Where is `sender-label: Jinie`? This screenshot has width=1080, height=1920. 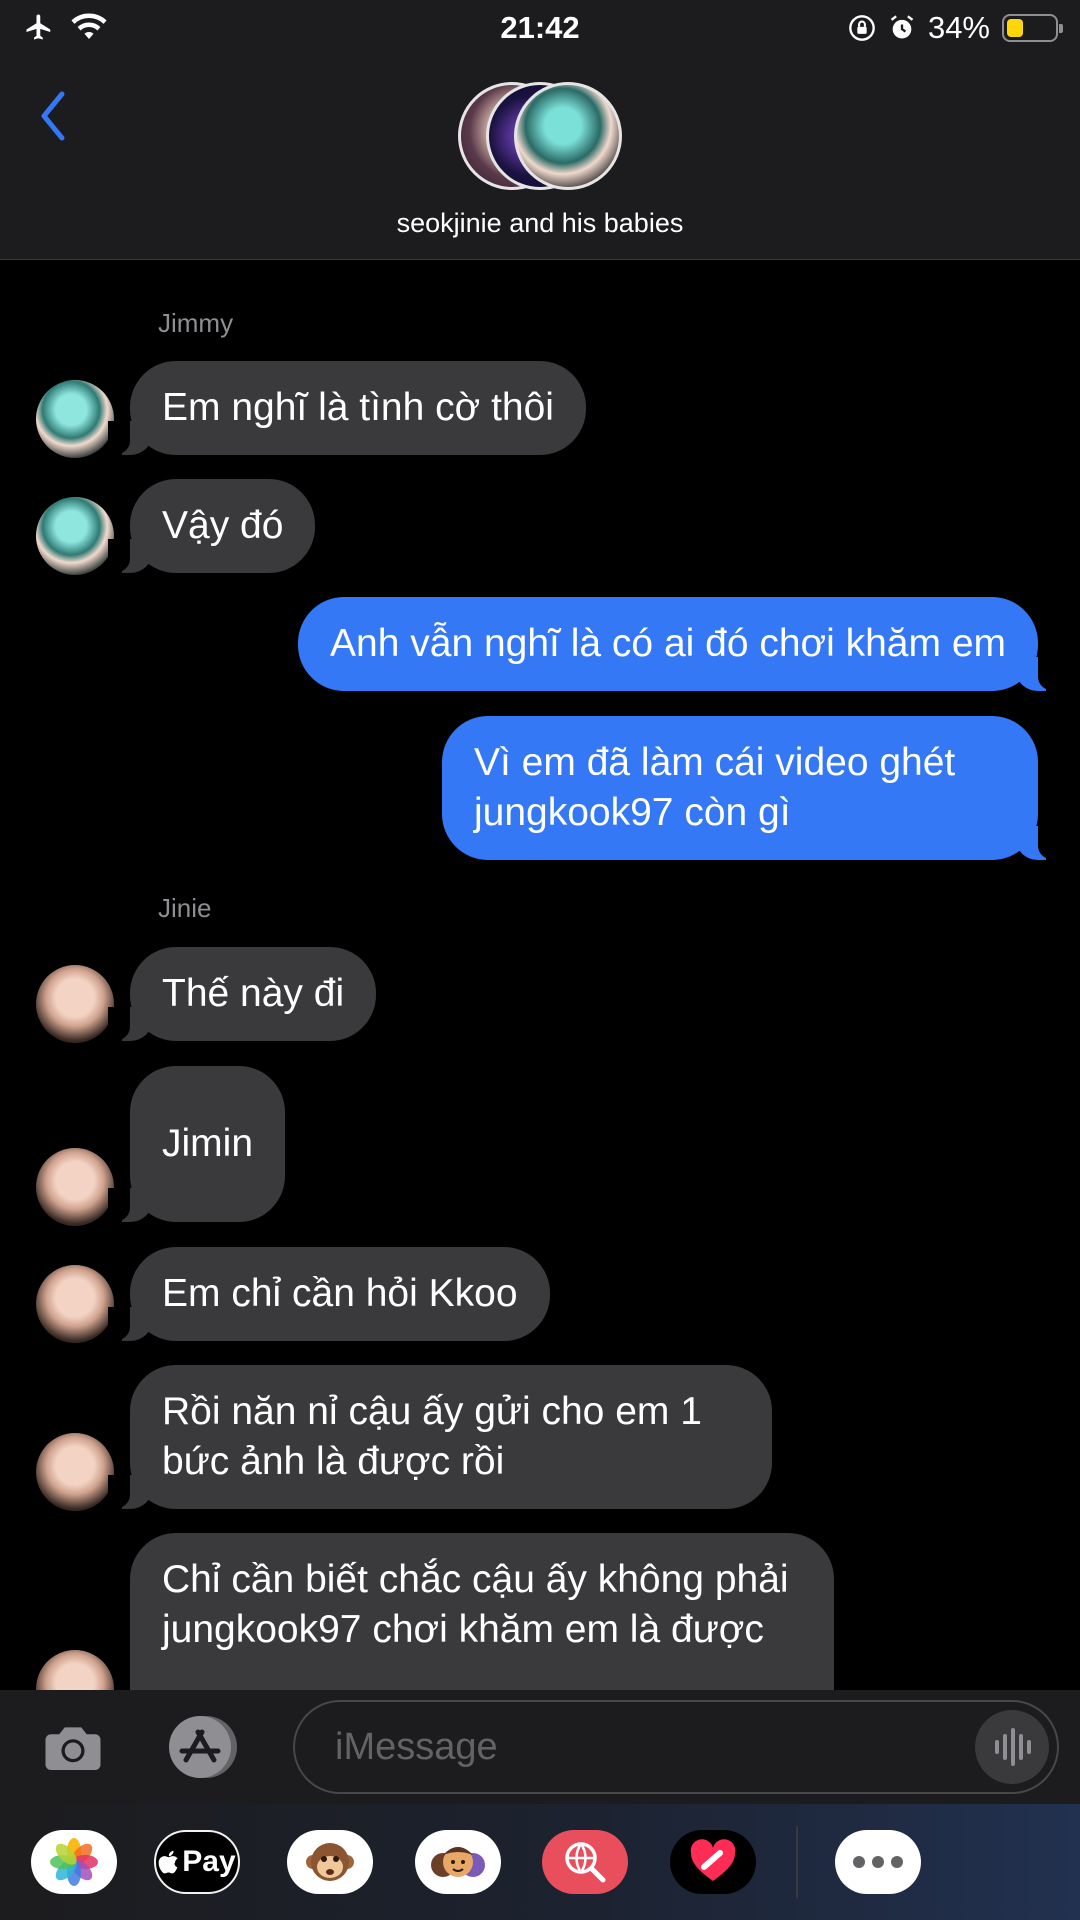
sender-label: Jinie is located at coordinates (185, 908).